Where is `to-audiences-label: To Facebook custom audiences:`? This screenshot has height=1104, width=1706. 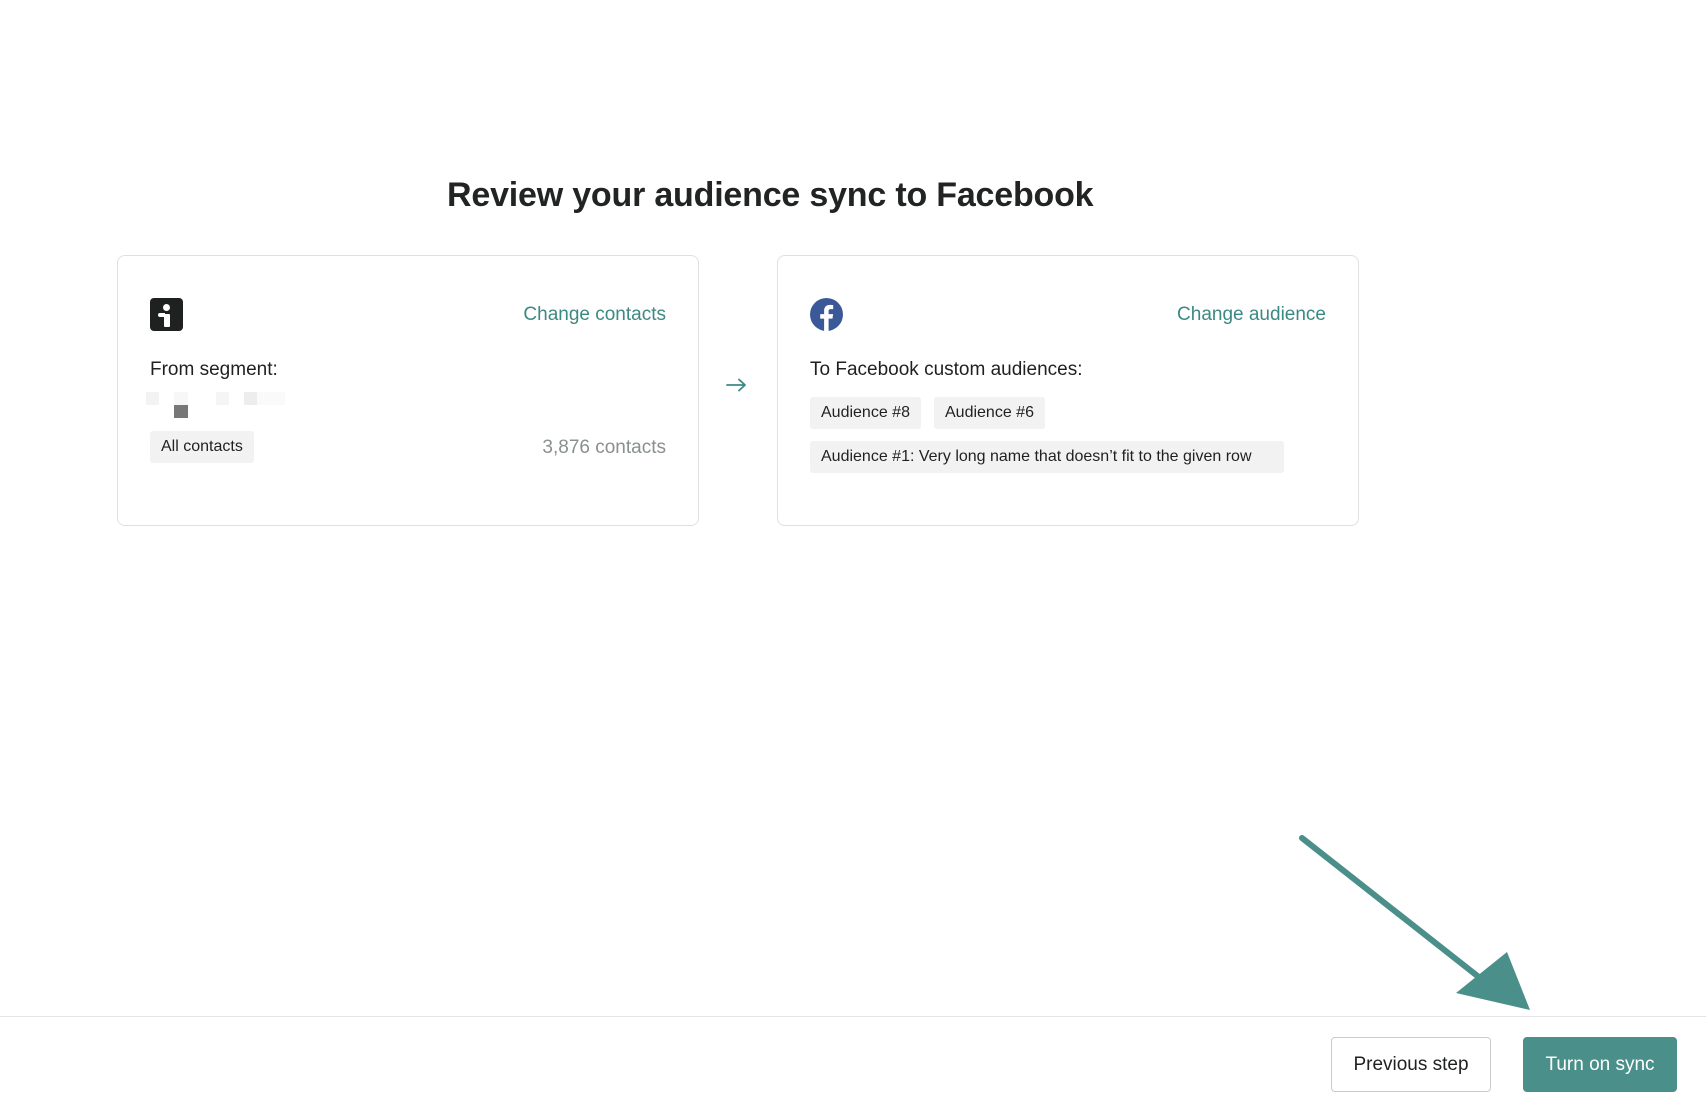 to-audiences-label: To Facebook custom audiences: is located at coordinates (946, 369).